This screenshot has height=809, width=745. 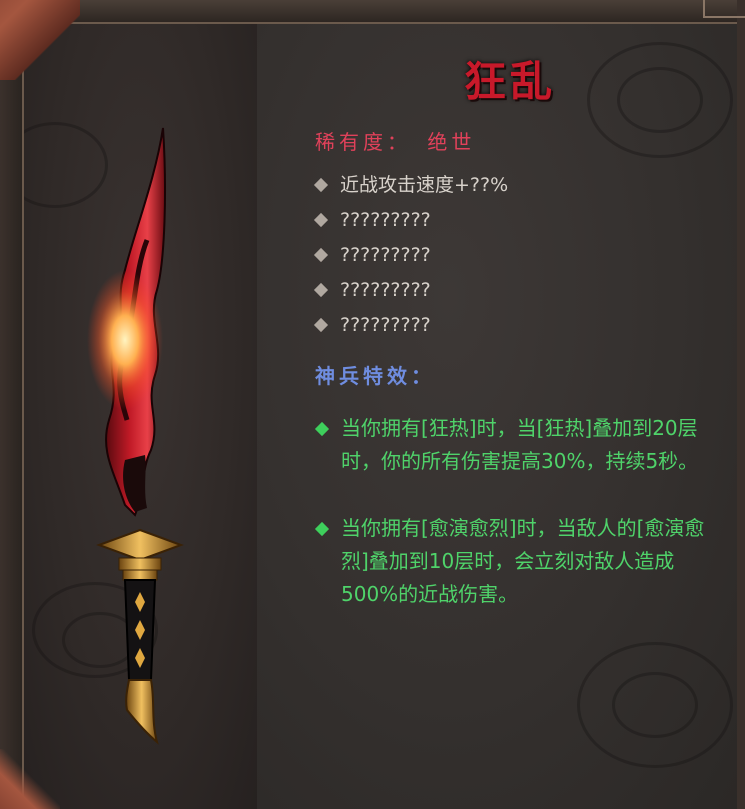 I want to click on red-blade-weapon-icon, so click(x=135, y=436).